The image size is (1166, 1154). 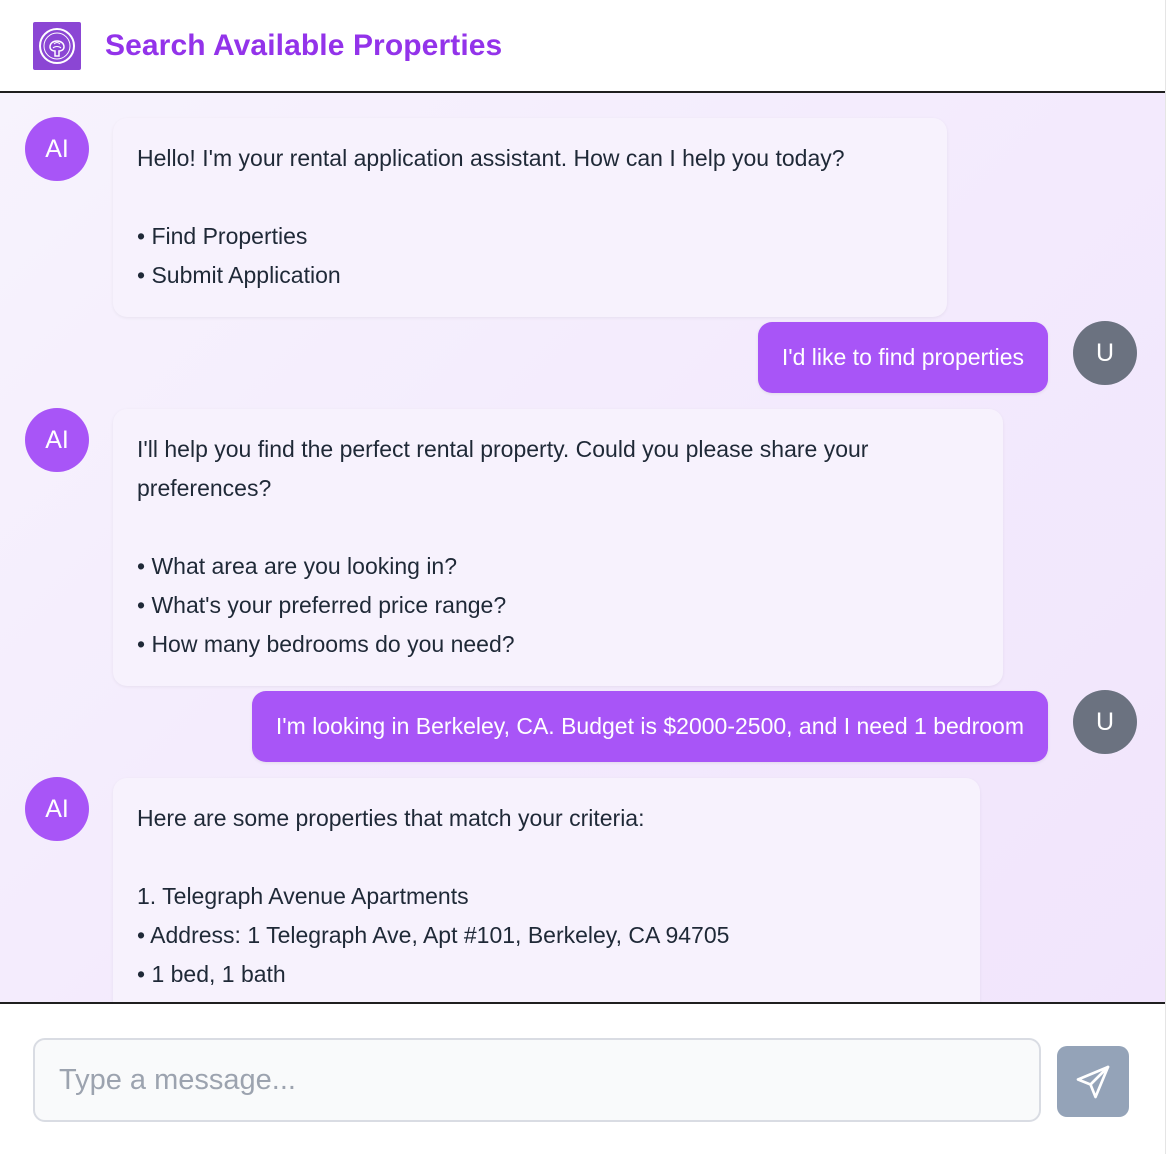 What do you see at coordinates (303, 896) in the screenshot?
I see `property-name: 1. Telegraph Avenue Apartments` at bounding box center [303, 896].